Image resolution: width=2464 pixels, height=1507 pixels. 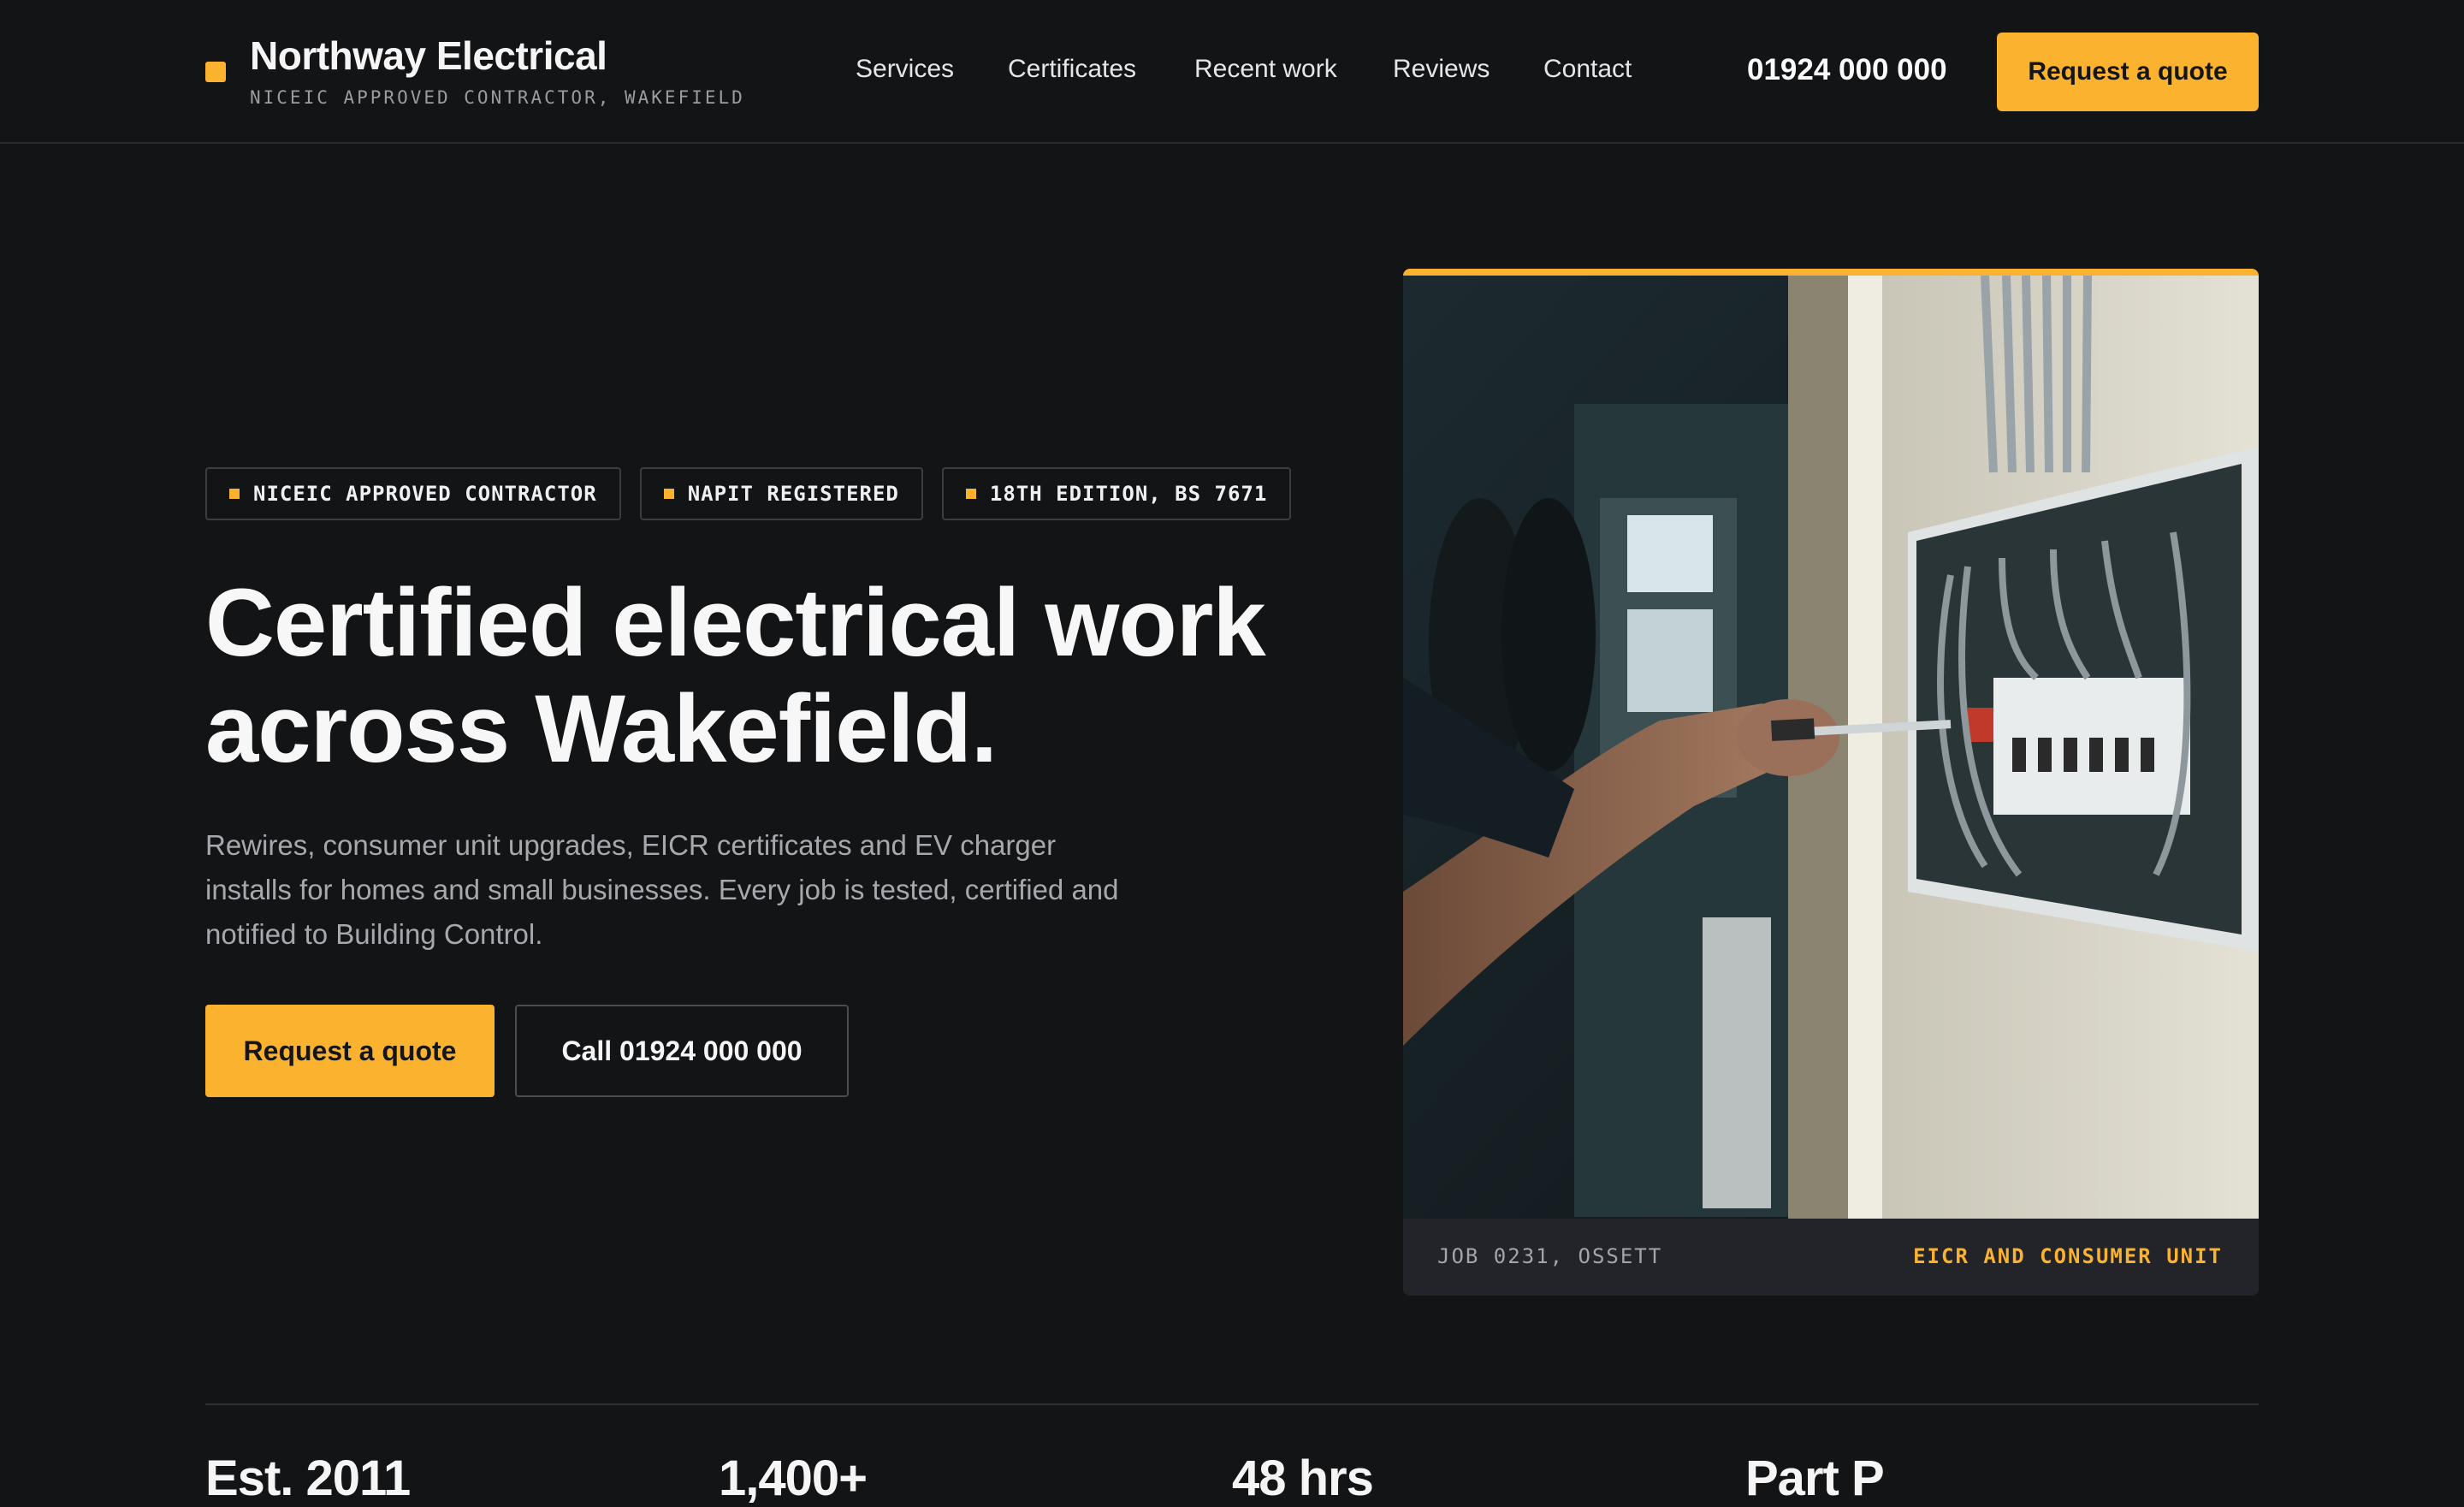 I want to click on badge-niceic: NICEIC APPROVED CONTRACTOR, so click(x=413, y=493).